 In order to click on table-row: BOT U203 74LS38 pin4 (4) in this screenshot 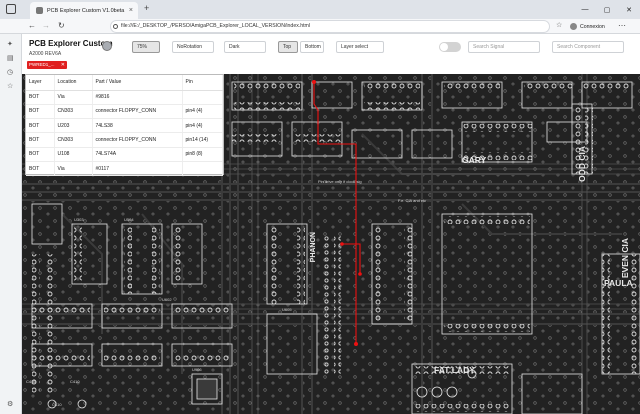, I will do `click(124, 126)`.